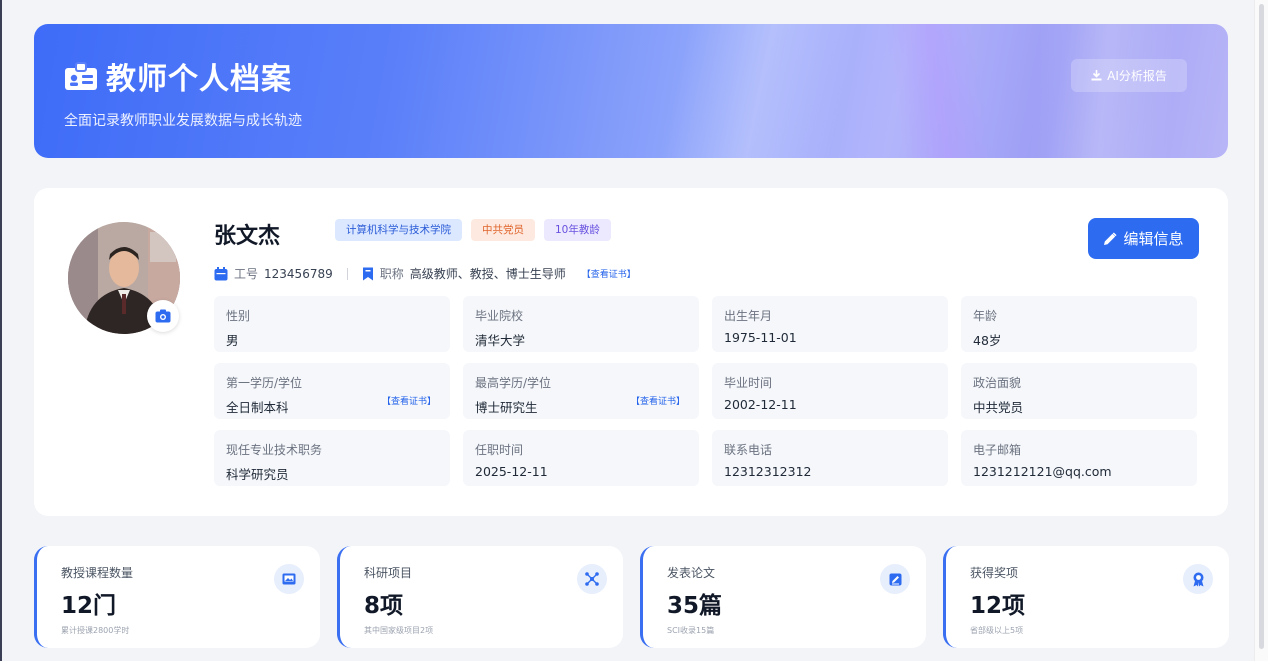 This screenshot has width=1268, height=661. I want to click on ai-report-label: AI分析报告, so click(1137, 76).